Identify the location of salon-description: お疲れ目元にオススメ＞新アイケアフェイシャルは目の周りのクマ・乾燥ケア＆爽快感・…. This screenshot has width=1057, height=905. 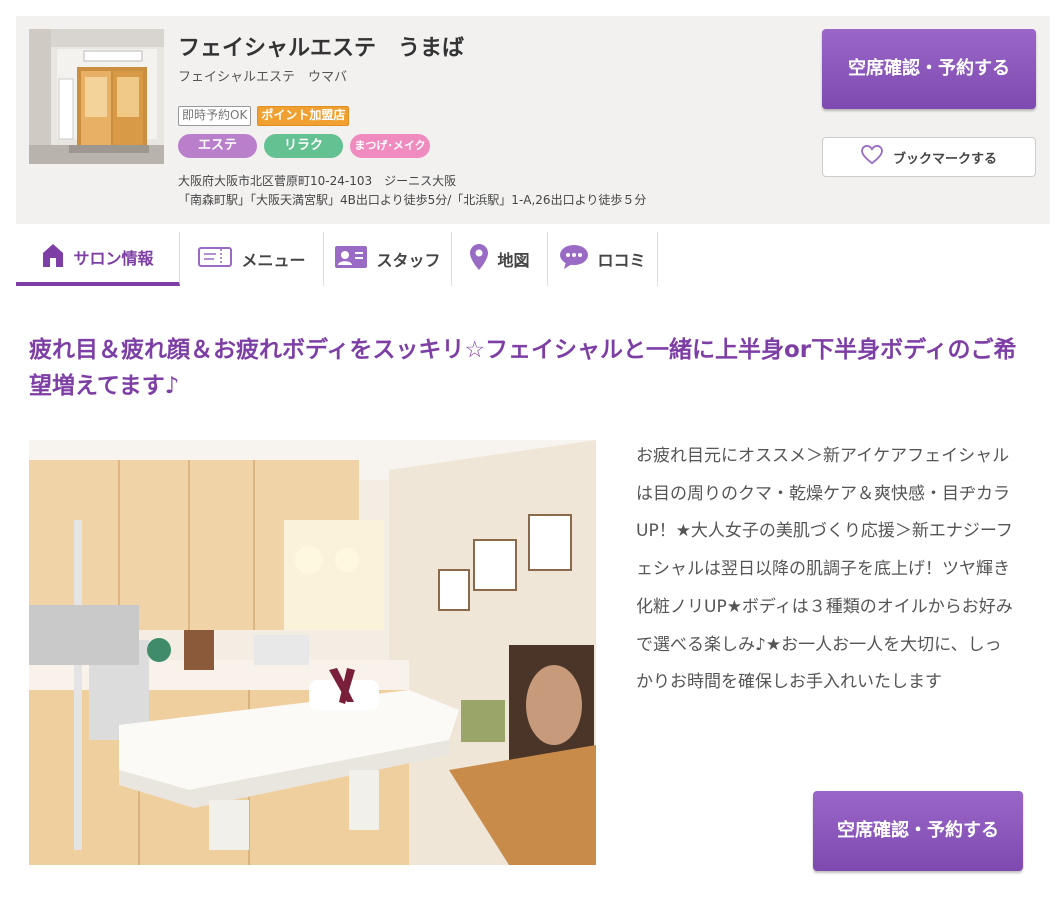
(824, 569).